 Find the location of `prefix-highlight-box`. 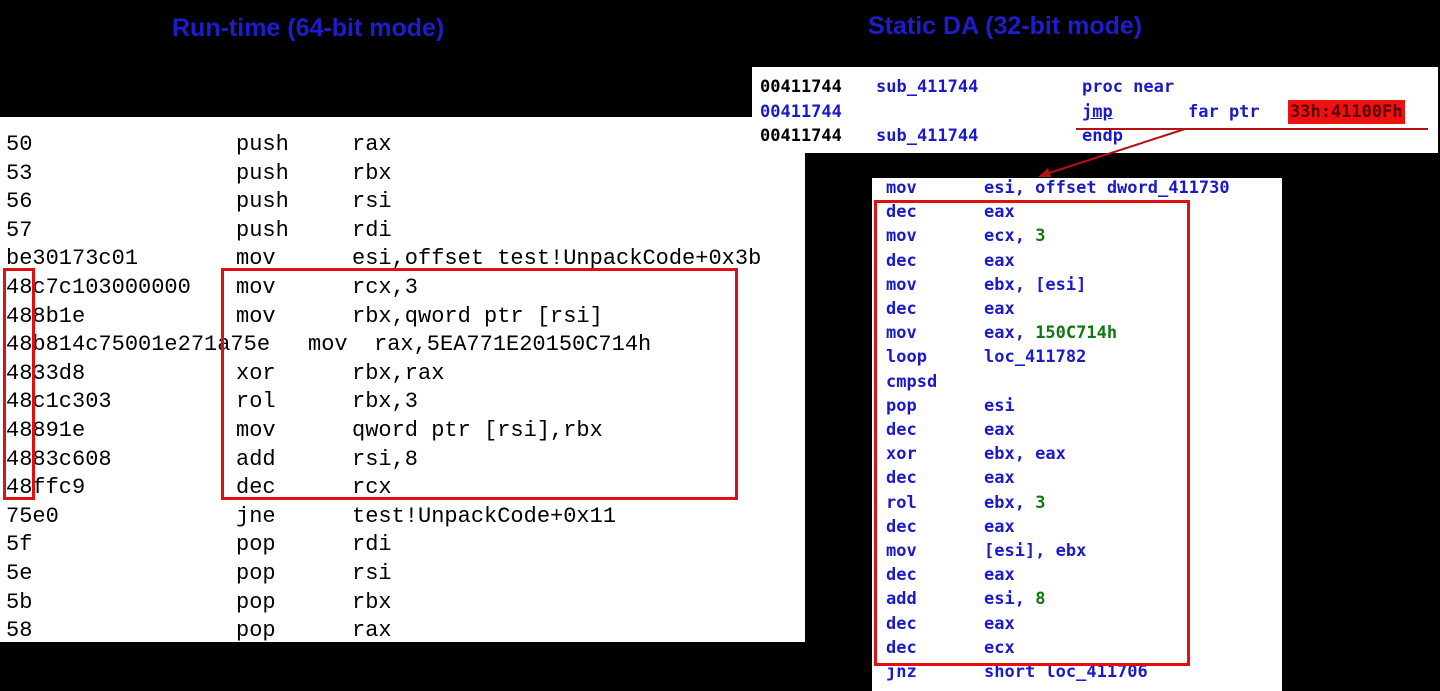

prefix-highlight-box is located at coordinates (19, 384).